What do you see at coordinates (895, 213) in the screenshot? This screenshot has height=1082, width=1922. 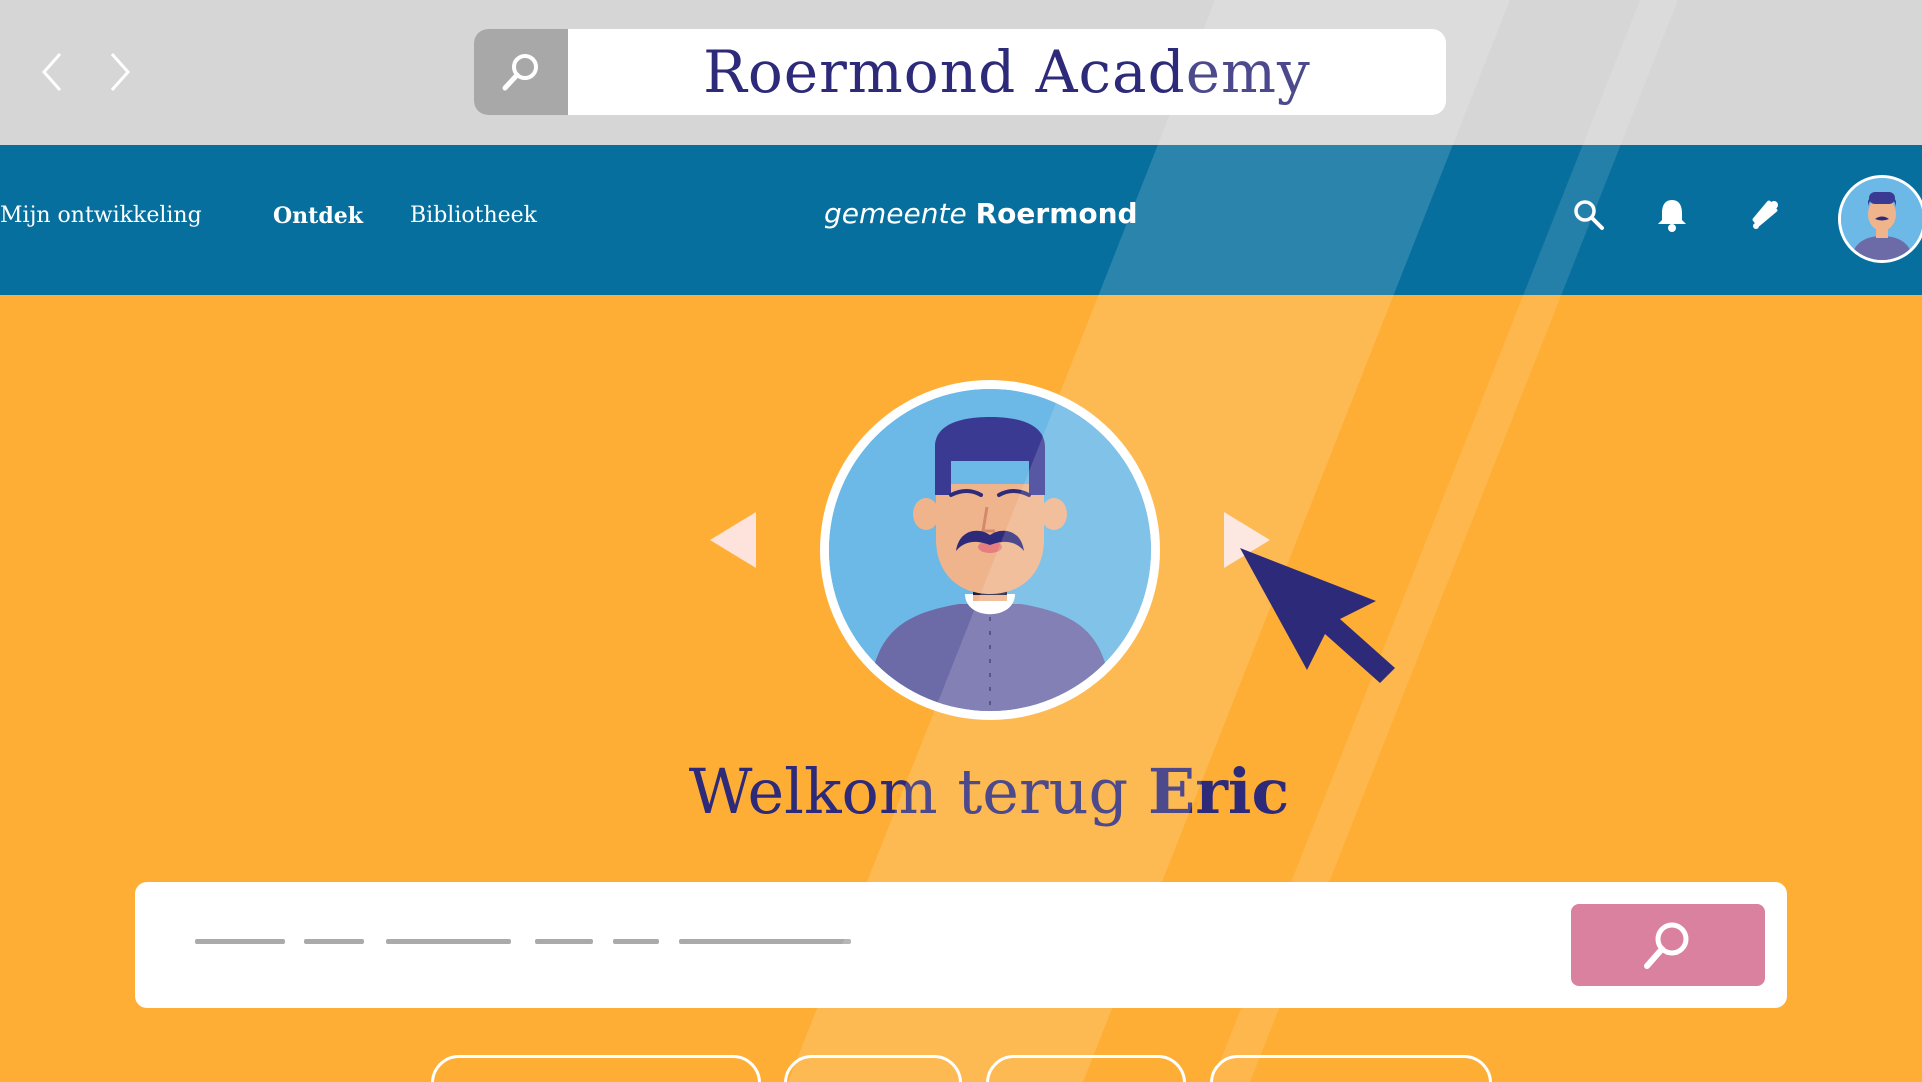 I see `brand-prefix: gemeente` at bounding box center [895, 213].